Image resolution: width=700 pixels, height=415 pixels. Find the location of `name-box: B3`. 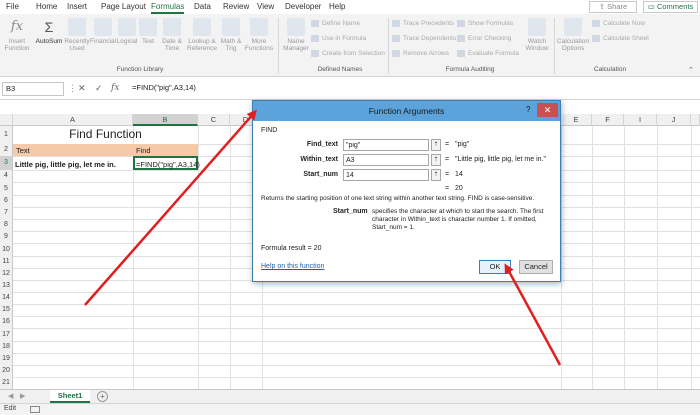

name-box: B3 is located at coordinates (33, 89).